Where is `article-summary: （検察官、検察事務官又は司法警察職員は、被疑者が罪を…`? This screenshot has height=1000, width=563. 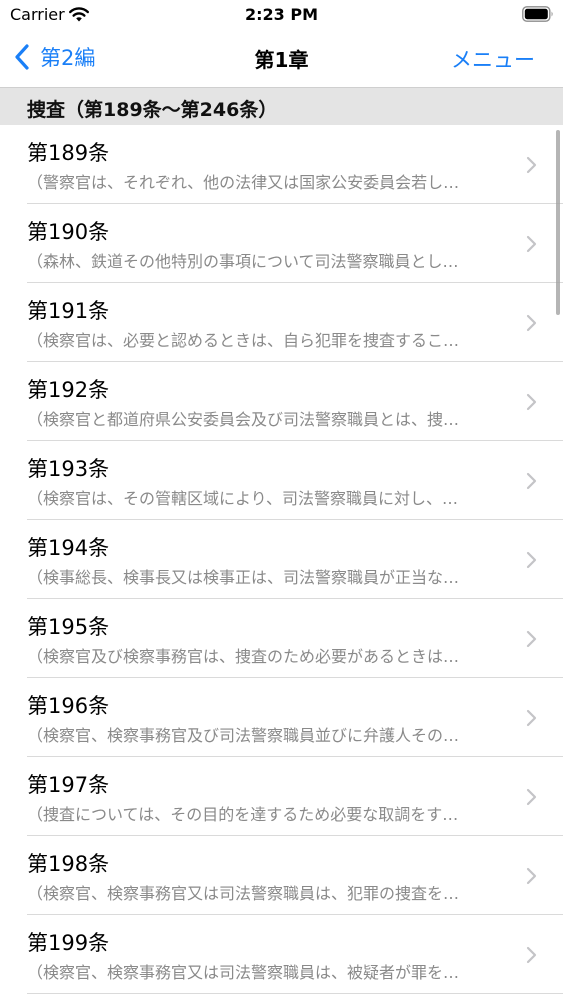
article-summary: （検察官、検察事務官又は司法警察職員は、被疑者が罪を… is located at coordinates (243, 972).